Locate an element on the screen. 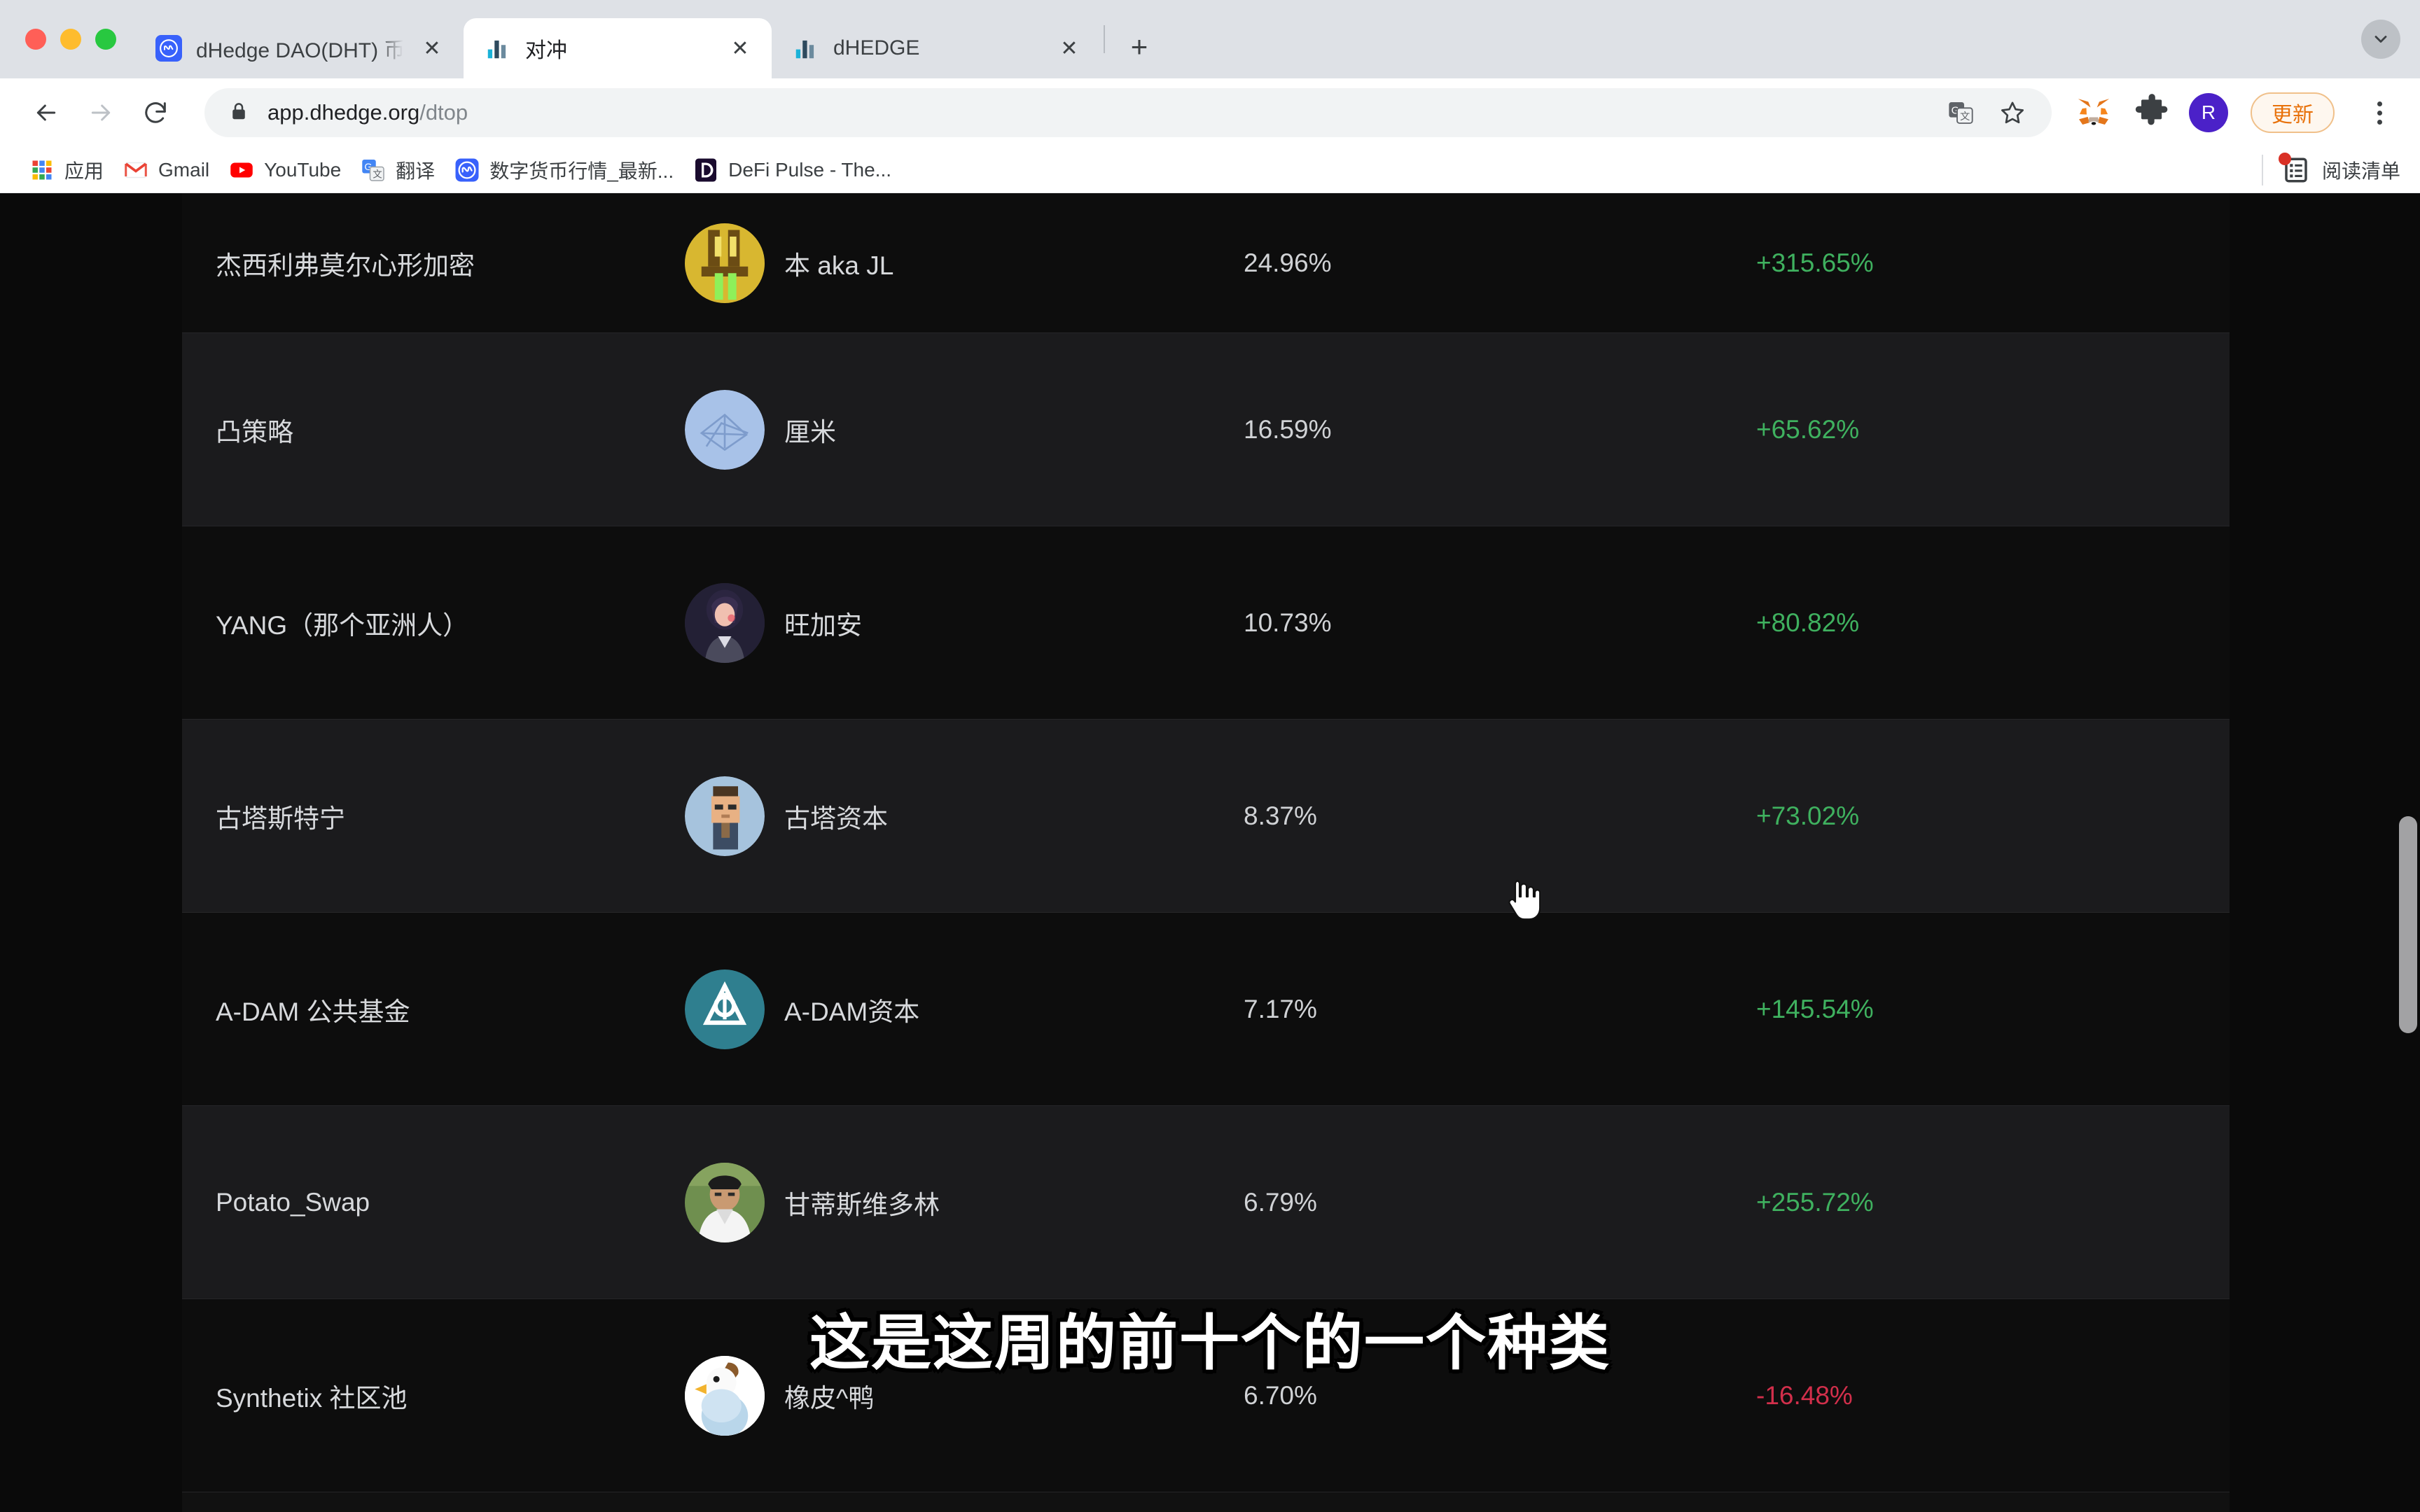  browser-tab-1: dHedge DAO(DHT) 币价，图表 ✕ is located at coordinates (299, 48).